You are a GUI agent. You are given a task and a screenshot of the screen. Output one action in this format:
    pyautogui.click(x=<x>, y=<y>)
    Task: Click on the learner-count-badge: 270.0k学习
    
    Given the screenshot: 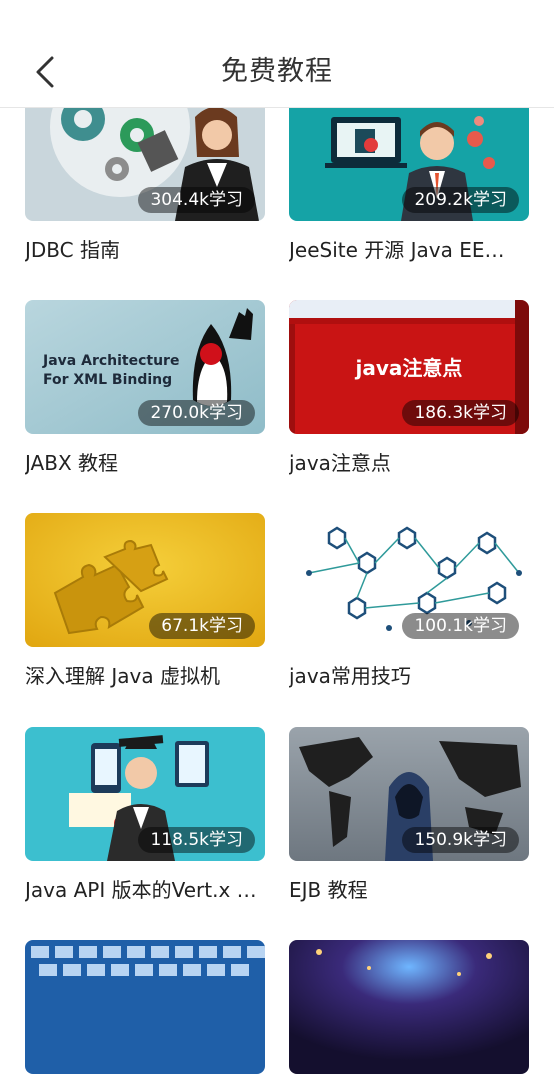 What is the action you would take?
    pyautogui.click(x=196, y=413)
    